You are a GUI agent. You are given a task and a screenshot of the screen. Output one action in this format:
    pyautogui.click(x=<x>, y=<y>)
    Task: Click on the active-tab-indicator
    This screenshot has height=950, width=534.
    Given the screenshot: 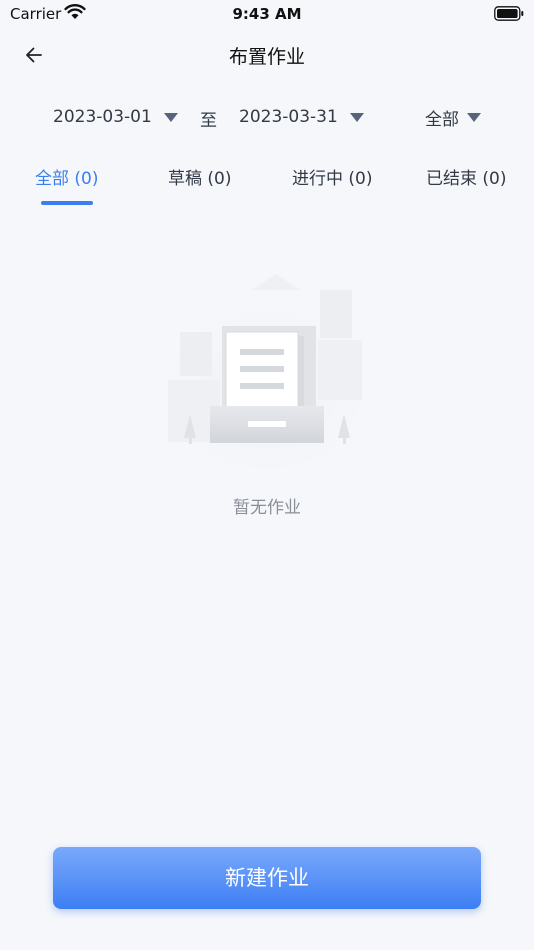 What is the action you would take?
    pyautogui.click(x=67, y=203)
    